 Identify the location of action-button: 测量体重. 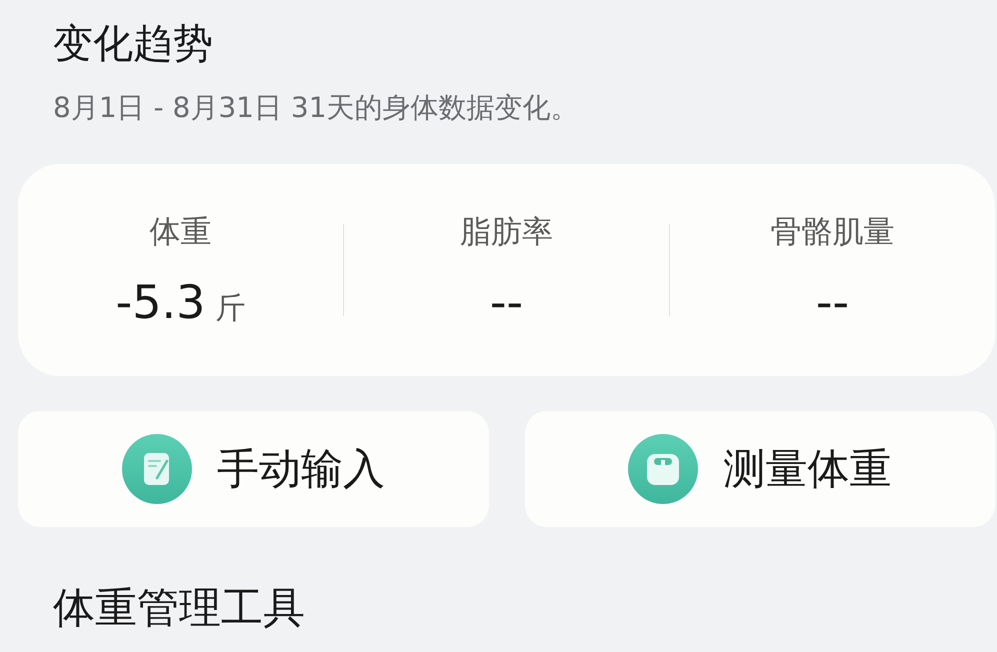
(759, 469).